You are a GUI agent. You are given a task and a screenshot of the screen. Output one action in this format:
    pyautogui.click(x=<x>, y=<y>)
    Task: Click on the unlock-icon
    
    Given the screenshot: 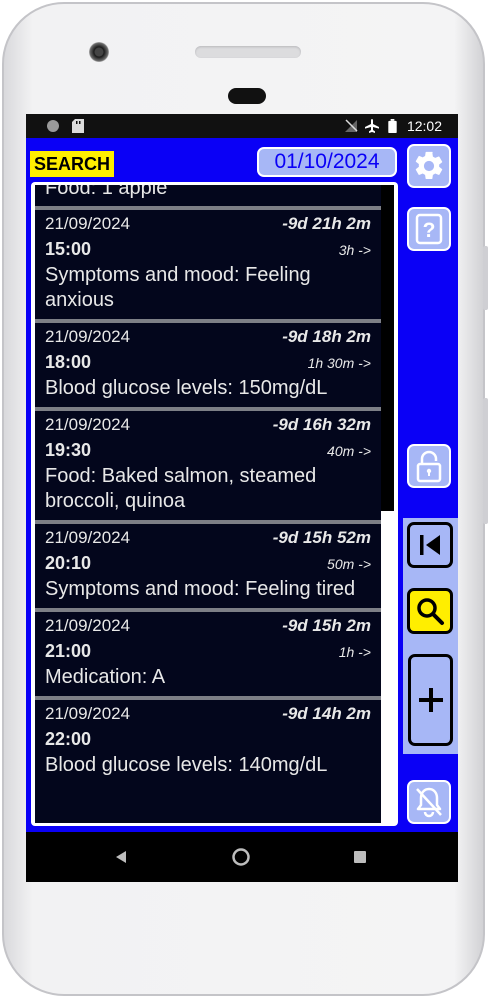 What is the action you would take?
    pyautogui.click(x=429, y=466)
    